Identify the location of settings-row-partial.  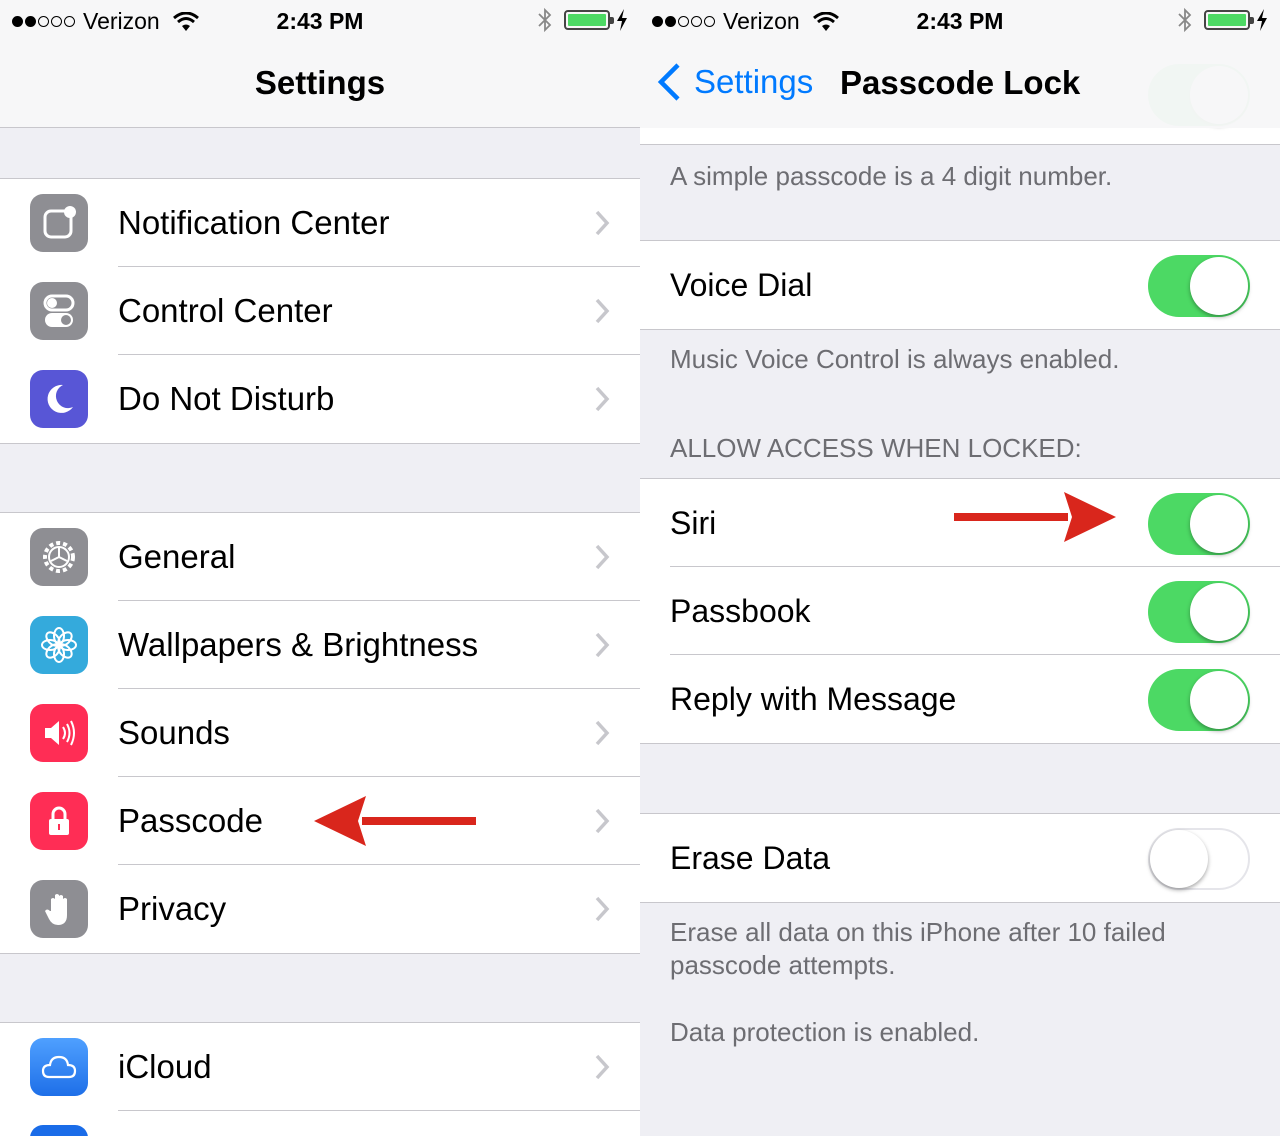
(320, 1123).